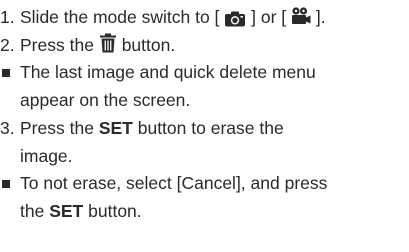 The image size is (409, 252). What do you see at coordinates (7, 127) in the screenshot?
I see `step-number: 3.` at bounding box center [7, 127].